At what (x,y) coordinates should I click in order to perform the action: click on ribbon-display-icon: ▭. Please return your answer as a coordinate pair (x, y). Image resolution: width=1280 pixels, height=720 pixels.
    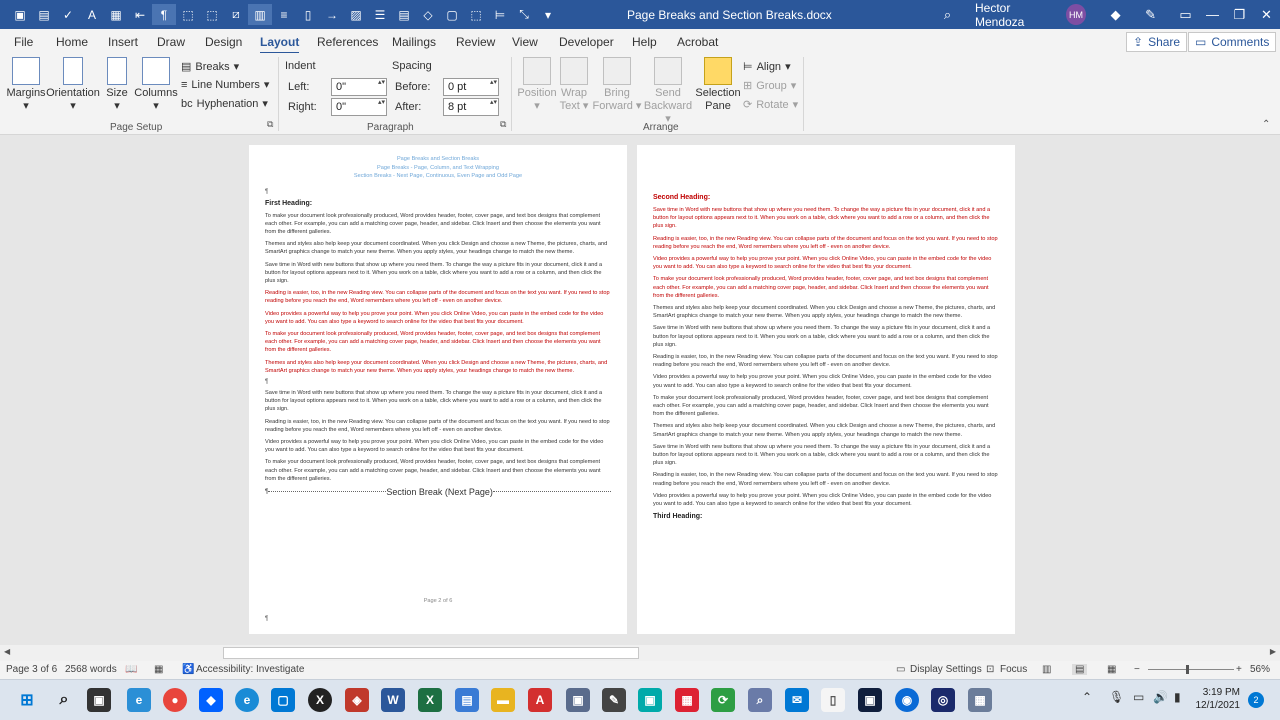
    Looking at the image, I should click on (1185, 15).